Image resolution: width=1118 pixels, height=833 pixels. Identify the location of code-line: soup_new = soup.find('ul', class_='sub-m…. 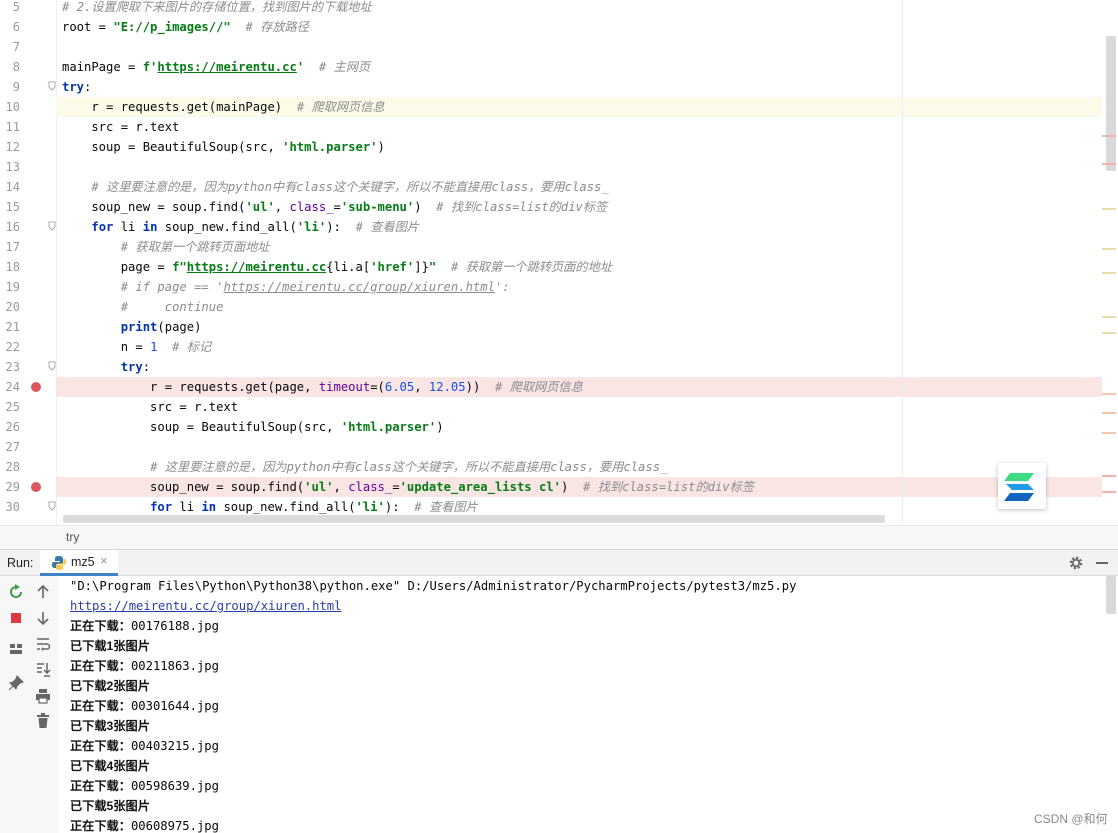
(579, 207).